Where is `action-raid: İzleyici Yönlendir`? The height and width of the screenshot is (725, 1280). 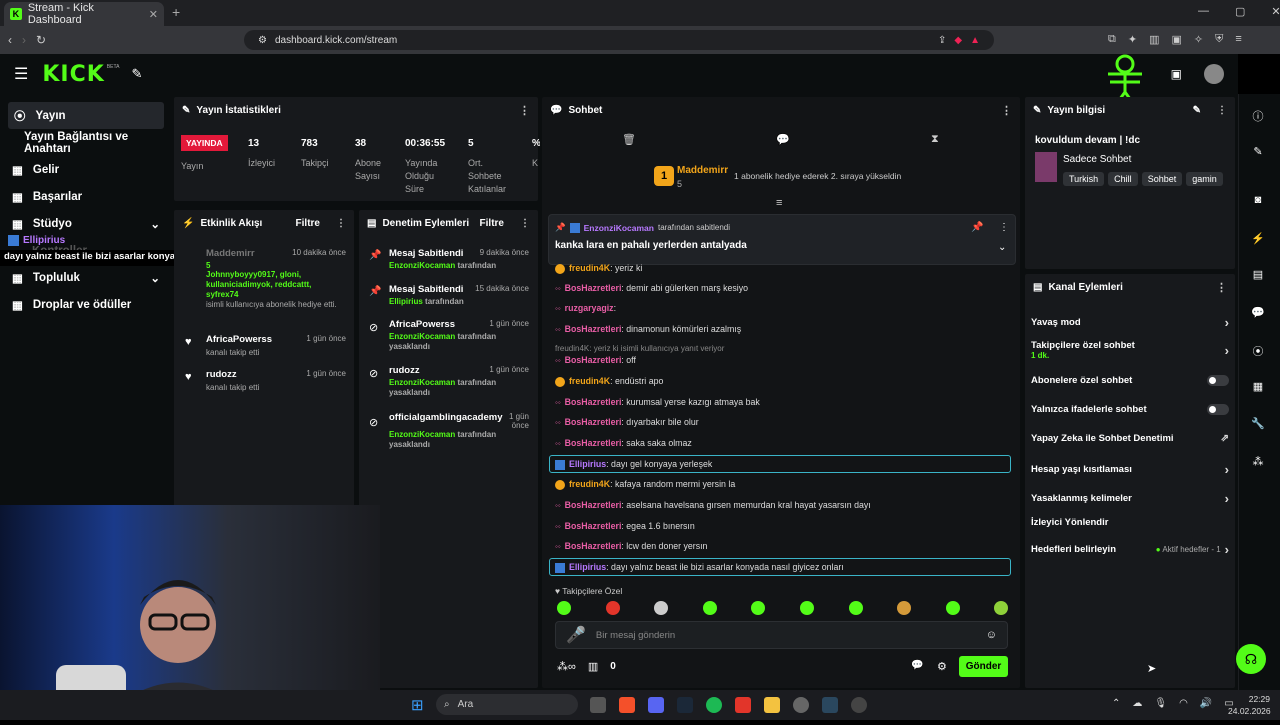 action-raid: İzleyici Yönlendir is located at coordinates (1130, 522).